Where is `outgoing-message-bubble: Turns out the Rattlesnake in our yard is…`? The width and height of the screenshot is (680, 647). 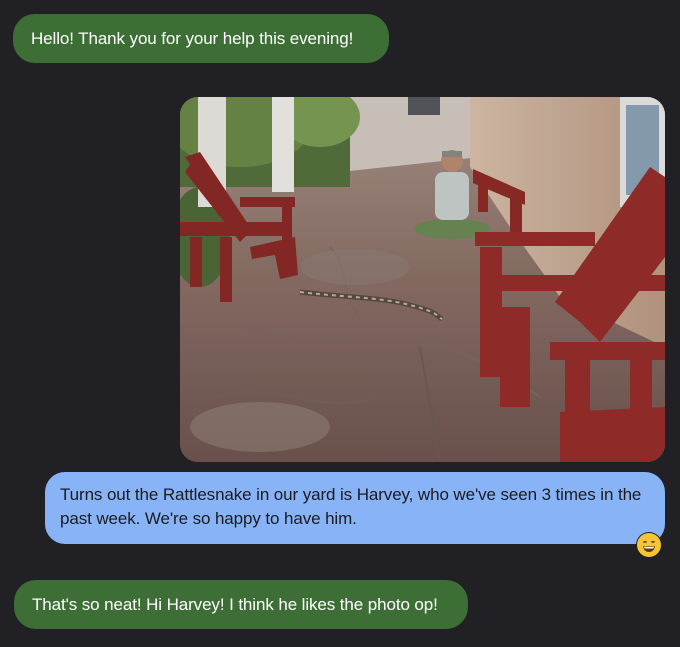
outgoing-message-bubble: Turns out the Rattlesnake in our yard is… is located at coordinates (355, 508).